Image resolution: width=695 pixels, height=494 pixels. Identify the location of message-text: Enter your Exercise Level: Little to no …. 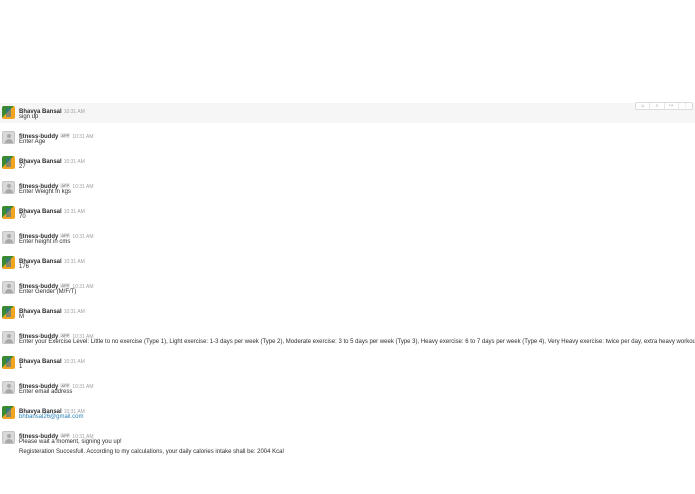
(357, 342).